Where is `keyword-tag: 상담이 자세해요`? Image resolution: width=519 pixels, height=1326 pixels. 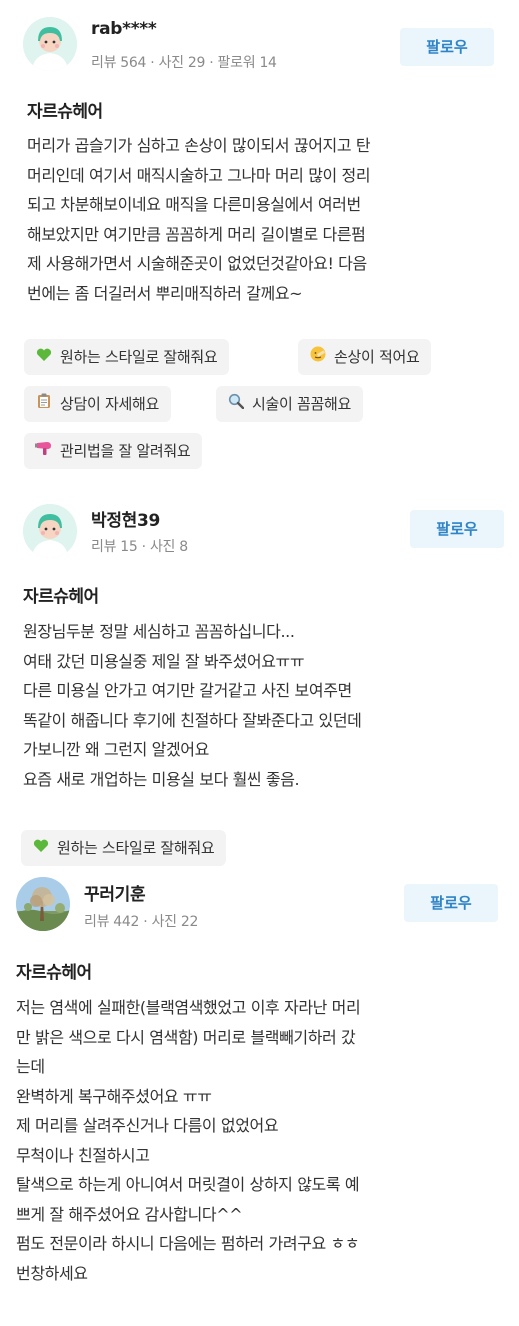
keyword-tag: 상담이 자세해요 is located at coordinates (97, 404).